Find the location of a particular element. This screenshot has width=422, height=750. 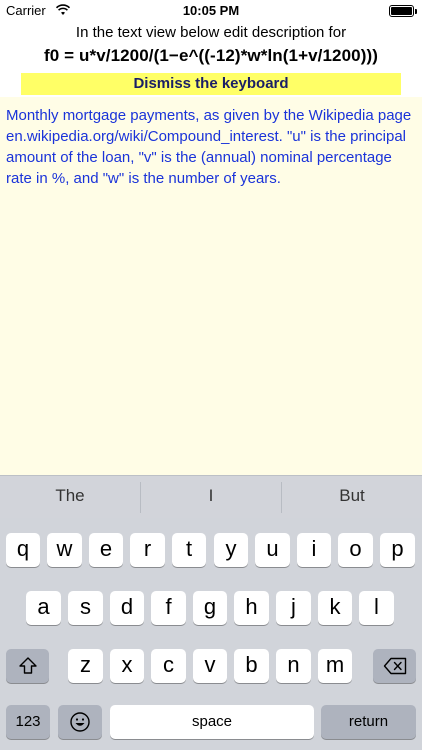

emoji-icon is located at coordinates (80, 722).